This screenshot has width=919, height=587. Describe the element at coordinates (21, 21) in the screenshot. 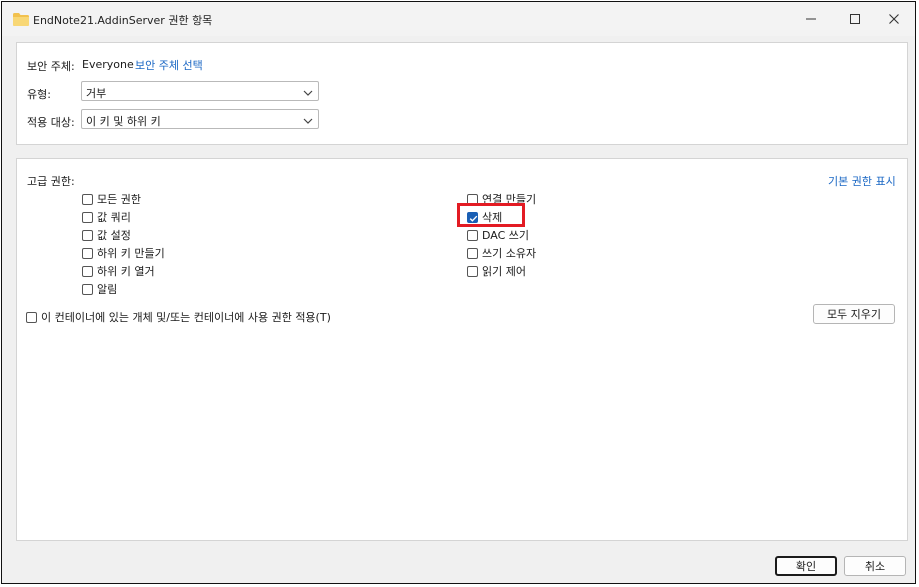

I see `folder-icon` at that location.